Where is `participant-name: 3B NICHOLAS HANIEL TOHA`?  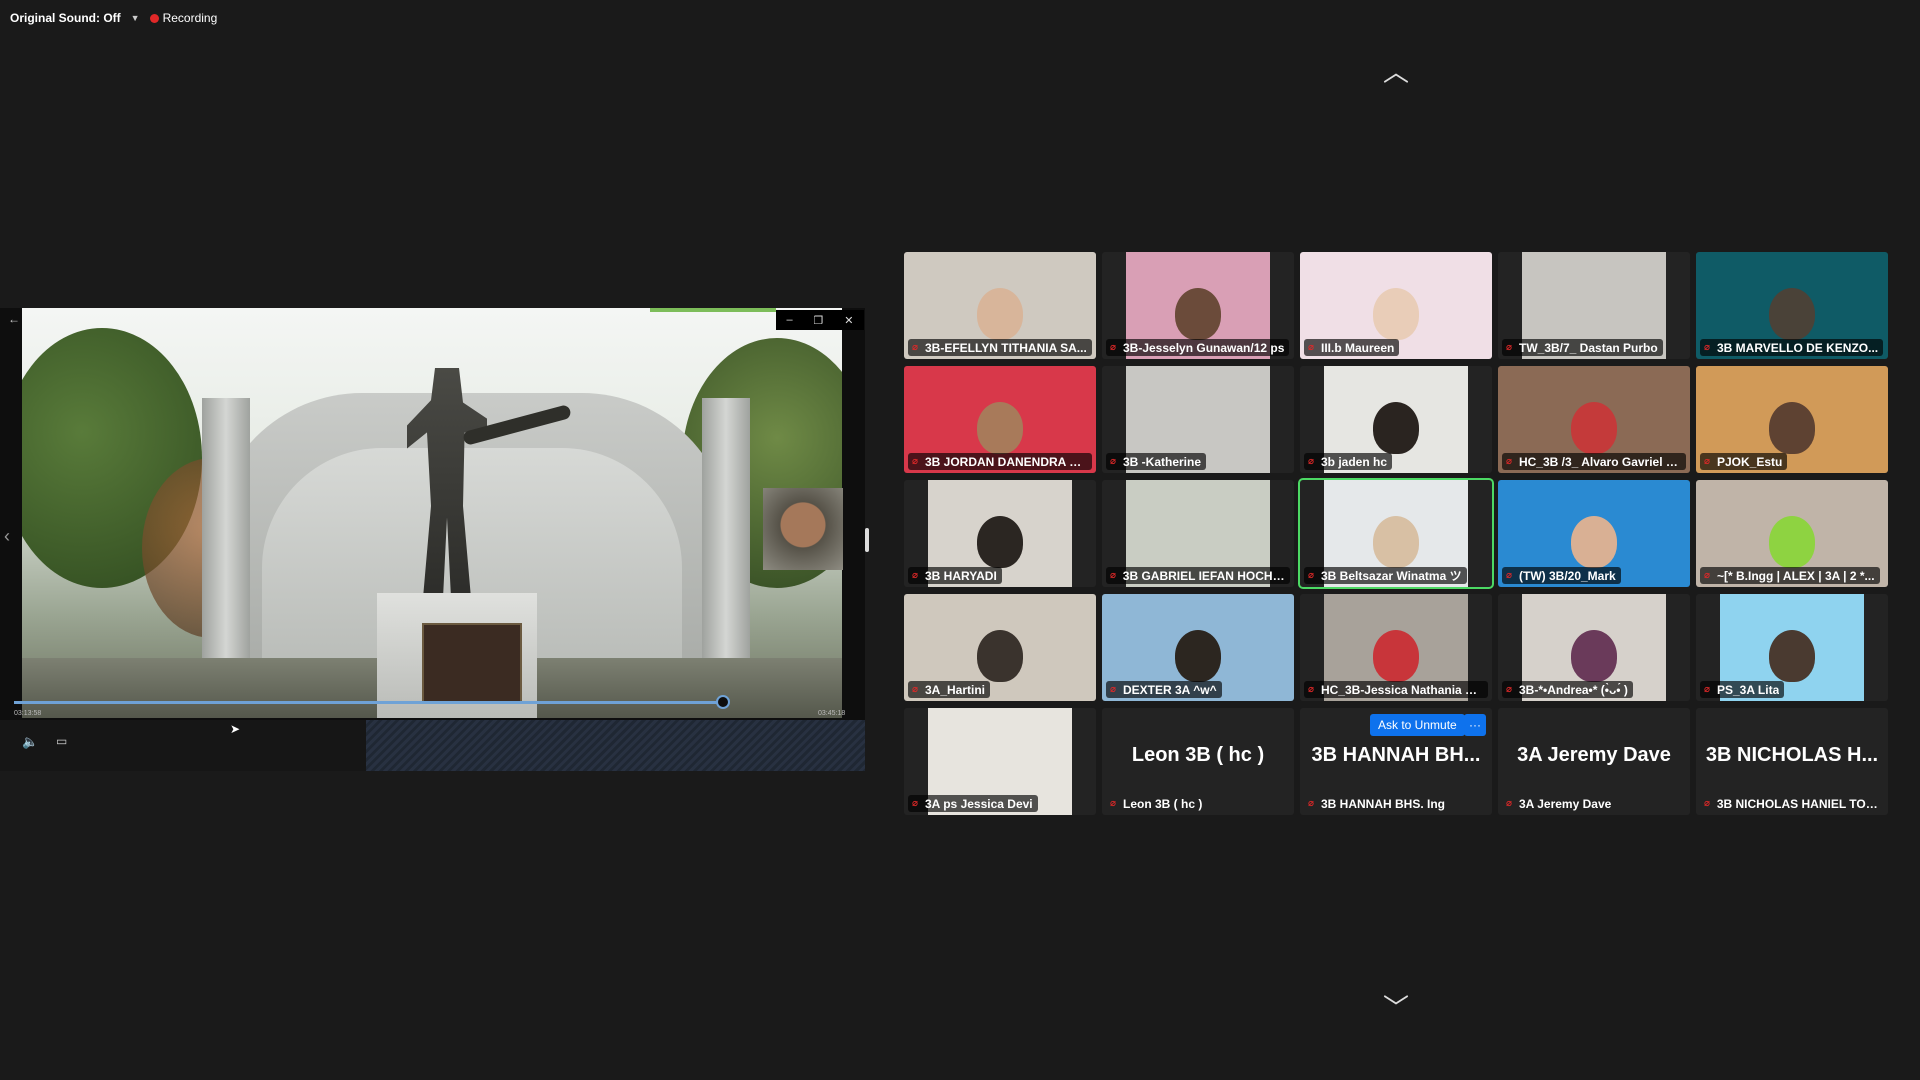
participant-name: 3B NICHOLAS HANIEL TOHA is located at coordinates (1797, 803).